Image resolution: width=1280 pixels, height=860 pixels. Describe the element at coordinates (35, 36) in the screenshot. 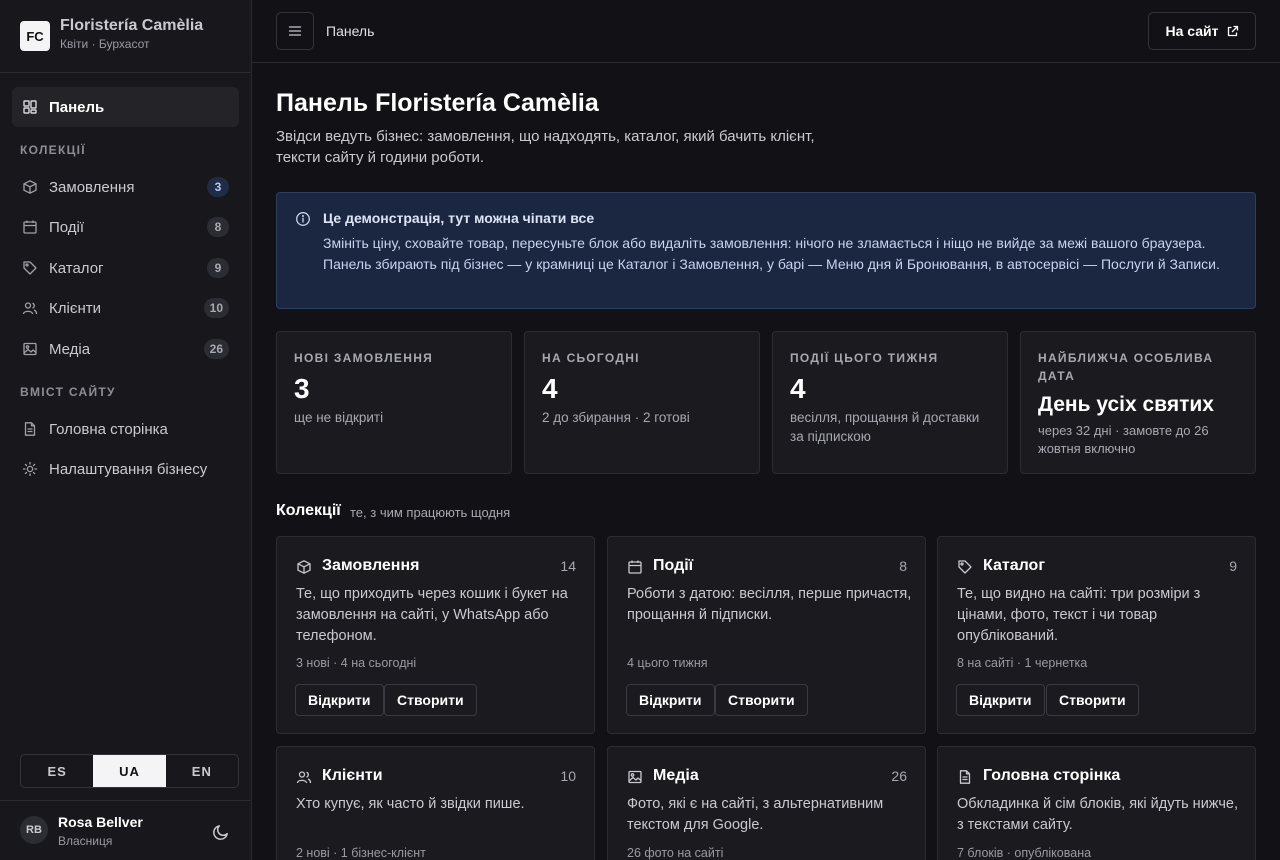

I see `brand-logo: FC` at that location.